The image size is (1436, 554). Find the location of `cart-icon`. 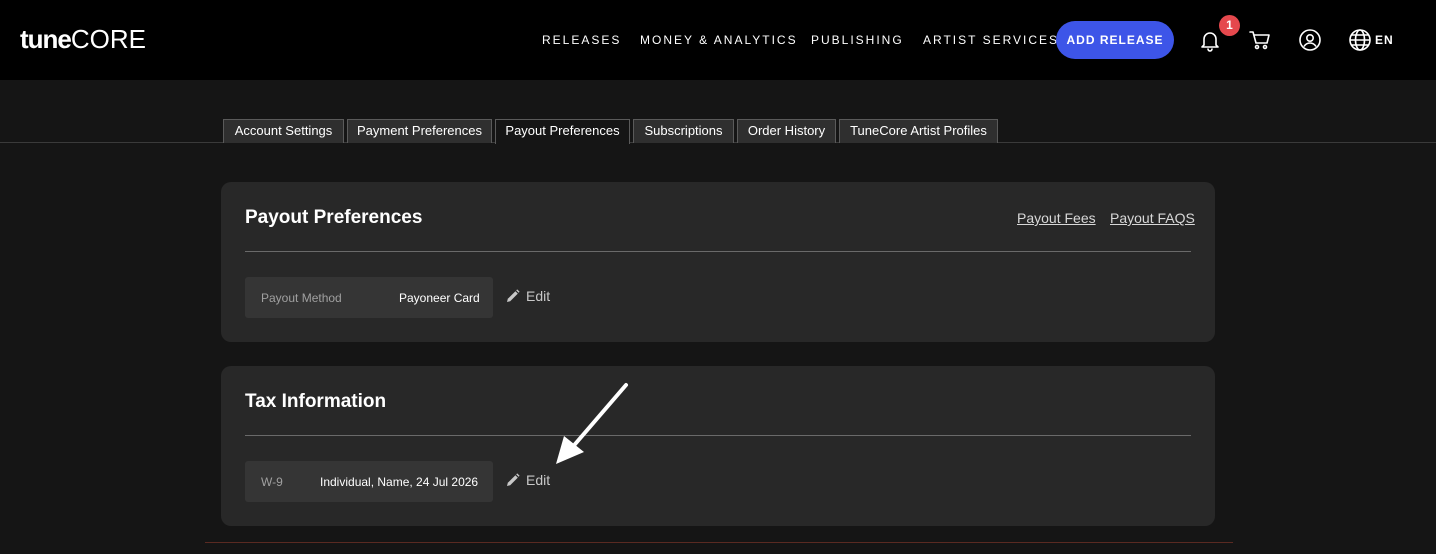

cart-icon is located at coordinates (1260, 40).